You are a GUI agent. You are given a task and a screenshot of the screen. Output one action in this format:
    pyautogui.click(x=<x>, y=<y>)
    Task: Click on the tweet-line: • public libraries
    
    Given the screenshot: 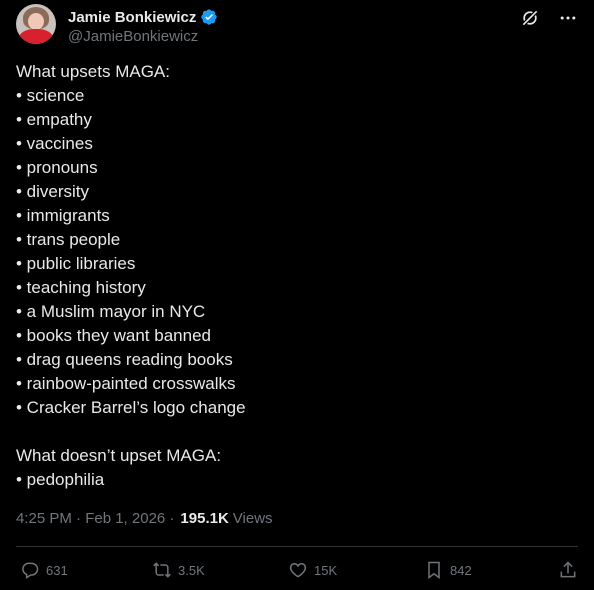 What is the action you would take?
    pyautogui.click(x=76, y=263)
    